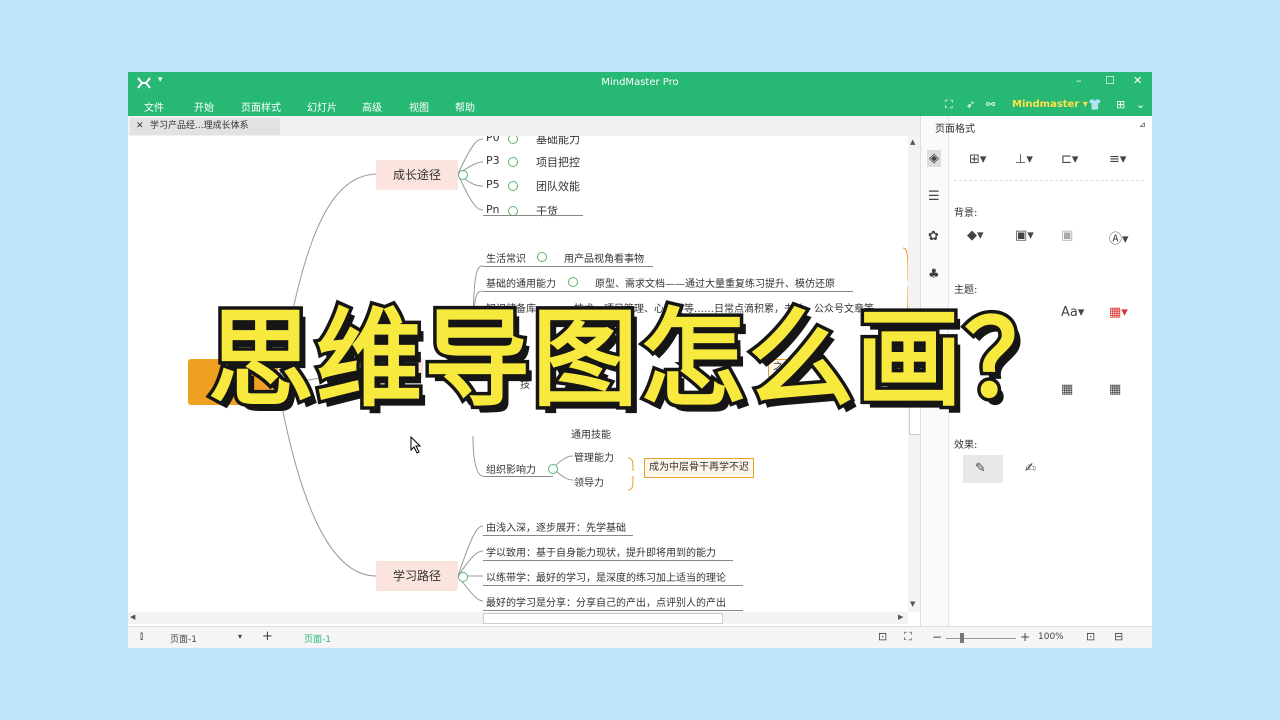  I want to click on fill-color-icon: ◆▾, so click(975, 235).